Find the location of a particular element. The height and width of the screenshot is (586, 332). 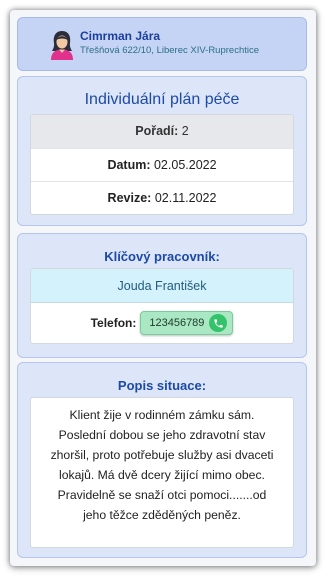

order-value: 2 is located at coordinates (185, 131).